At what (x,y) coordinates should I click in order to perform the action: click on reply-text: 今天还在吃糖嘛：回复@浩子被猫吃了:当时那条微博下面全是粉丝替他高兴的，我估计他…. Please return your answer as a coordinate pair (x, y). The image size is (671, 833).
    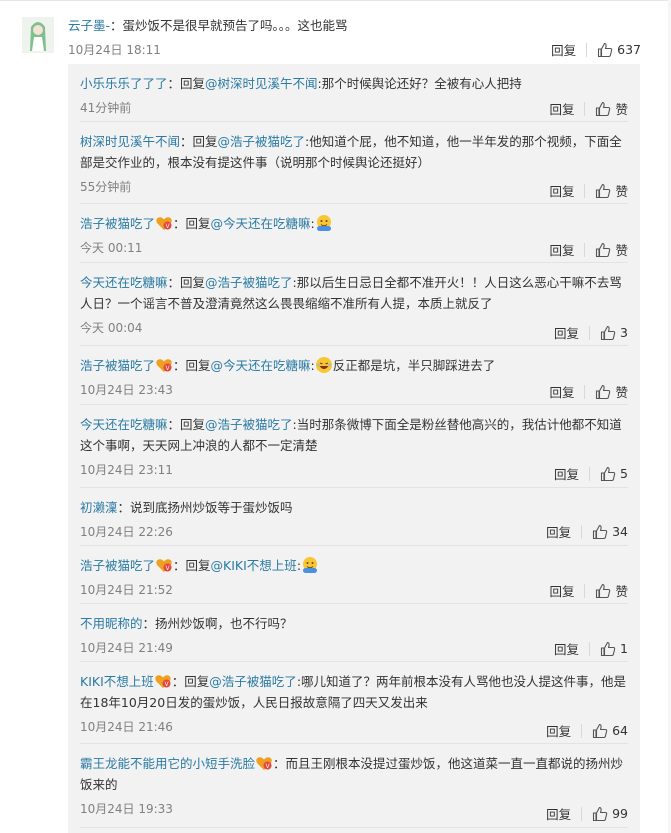
    Looking at the image, I should click on (354, 435).